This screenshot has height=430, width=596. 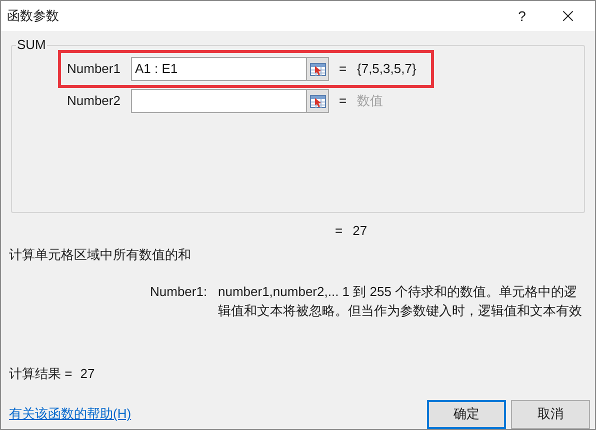 What do you see at coordinates (386, 69) in the screenshot?
I see `argument-result: {7,5,3,5,7}` at bounding box center [386, 69].